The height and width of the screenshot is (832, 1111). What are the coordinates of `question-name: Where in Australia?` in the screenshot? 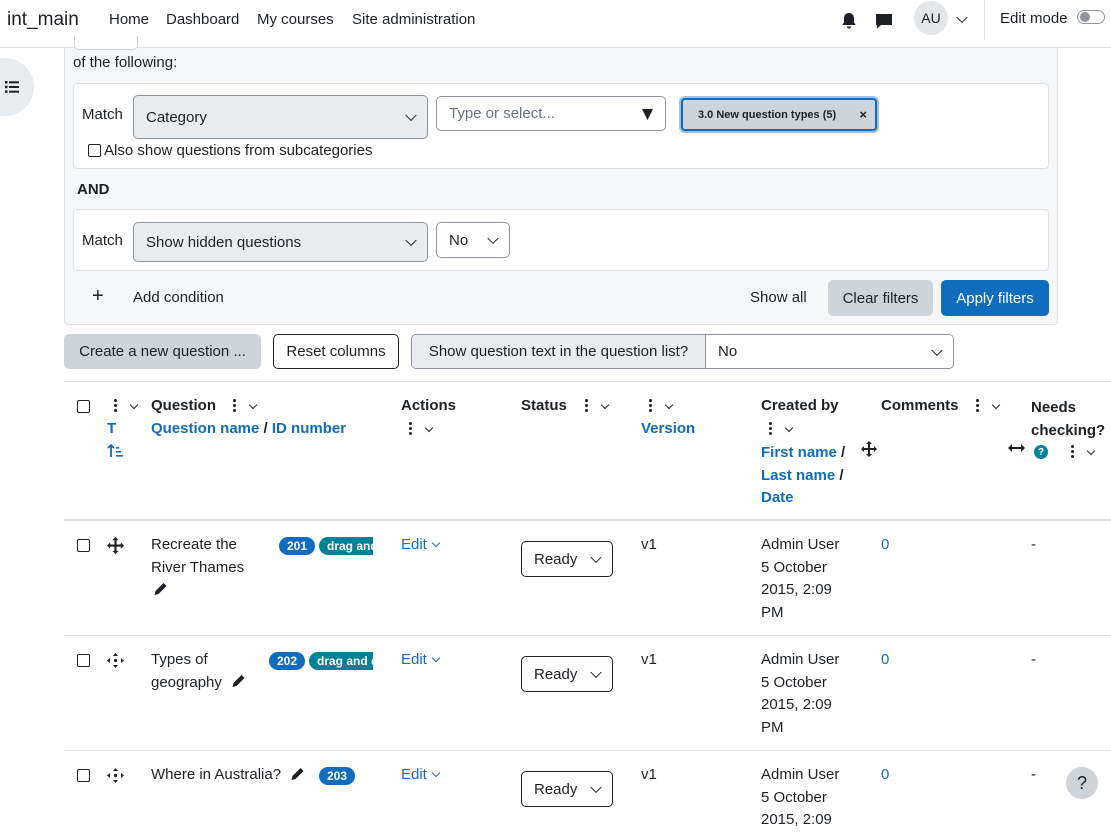 It's located at (216, 775).